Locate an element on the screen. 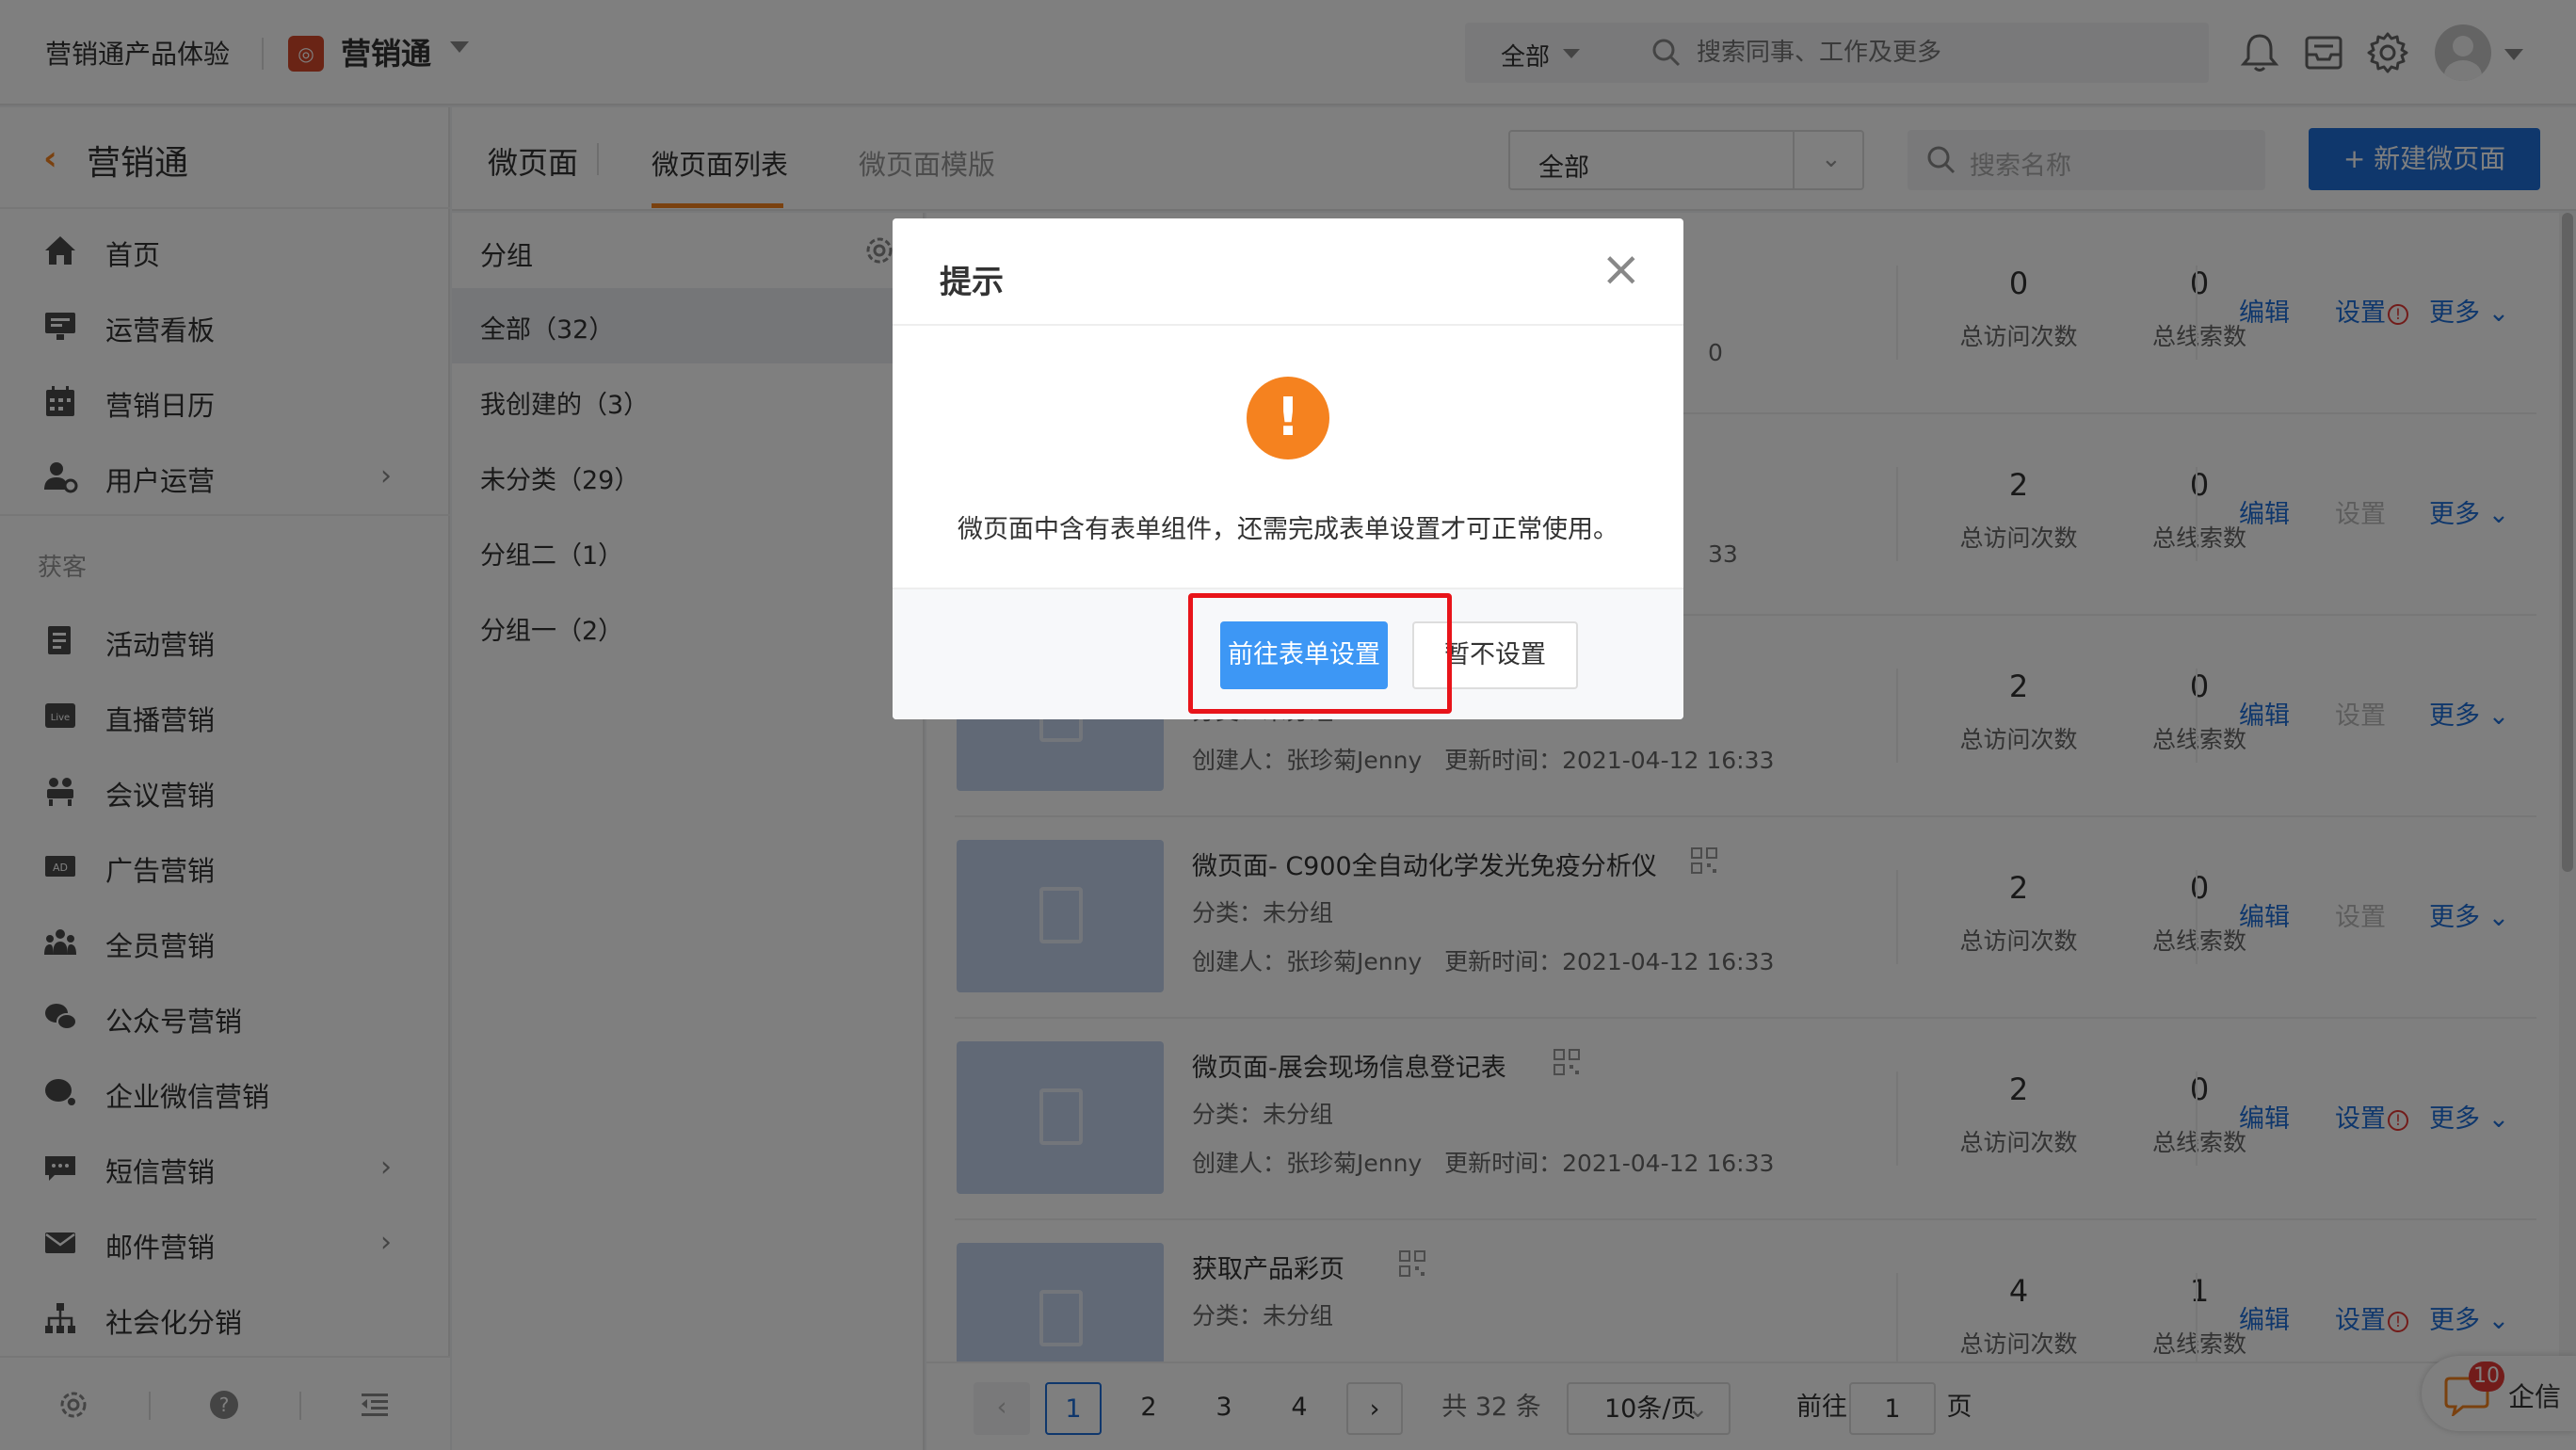 Image resolution: width=2576 pixels, height=1450 pixels. dialog-header: 提示 × is located at coordinates (1288, 272).